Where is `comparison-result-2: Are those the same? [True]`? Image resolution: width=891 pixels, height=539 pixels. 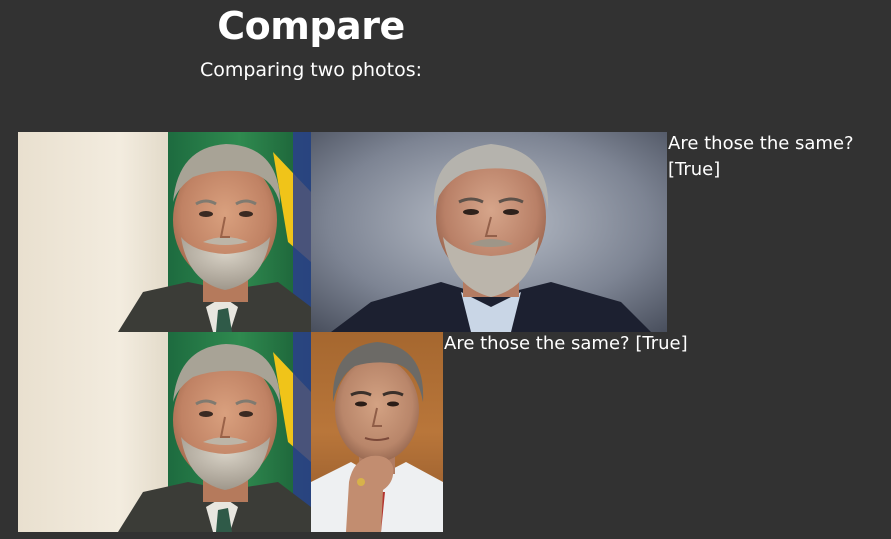
comparison-result-2: Are those the same? [True] is located at coordinates (566, 343).